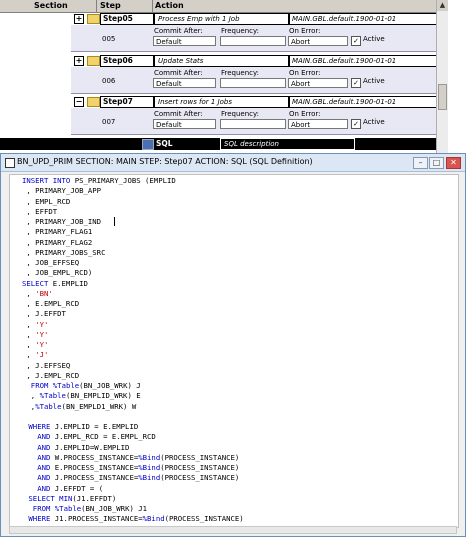 Image resolution: width=474 pixels, height=537 pixels. I want to click on sql-line: , %Table(BN_EMPLID_WRK) E, so click(81, 395).